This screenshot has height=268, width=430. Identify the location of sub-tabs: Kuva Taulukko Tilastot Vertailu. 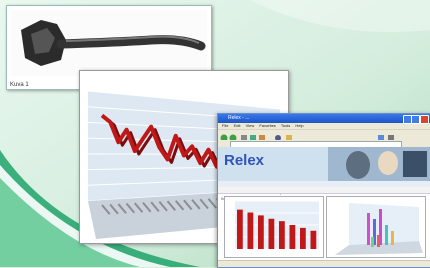
(324, 194).